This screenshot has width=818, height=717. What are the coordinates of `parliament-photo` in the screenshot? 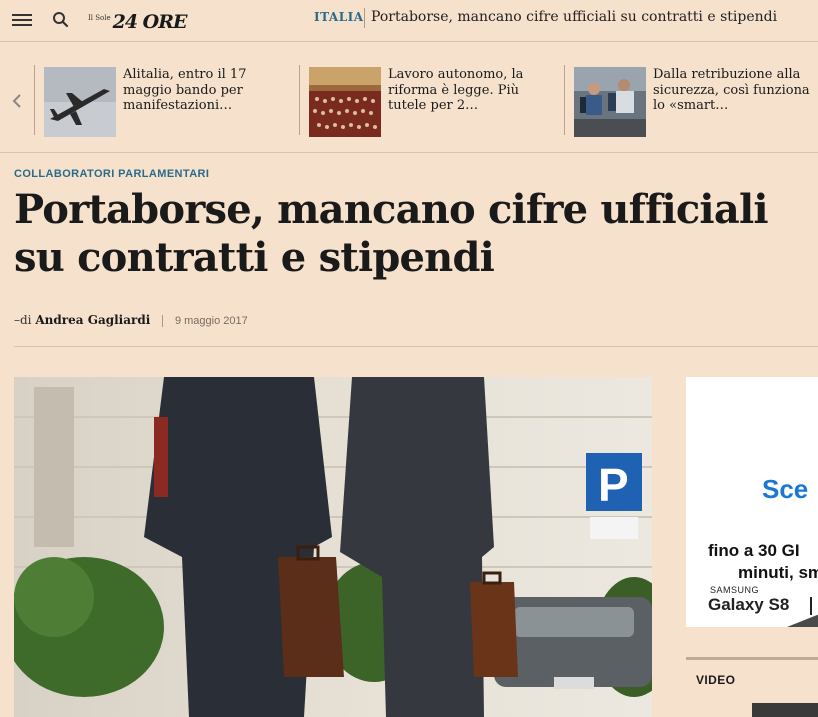 It's located at (345, 102).